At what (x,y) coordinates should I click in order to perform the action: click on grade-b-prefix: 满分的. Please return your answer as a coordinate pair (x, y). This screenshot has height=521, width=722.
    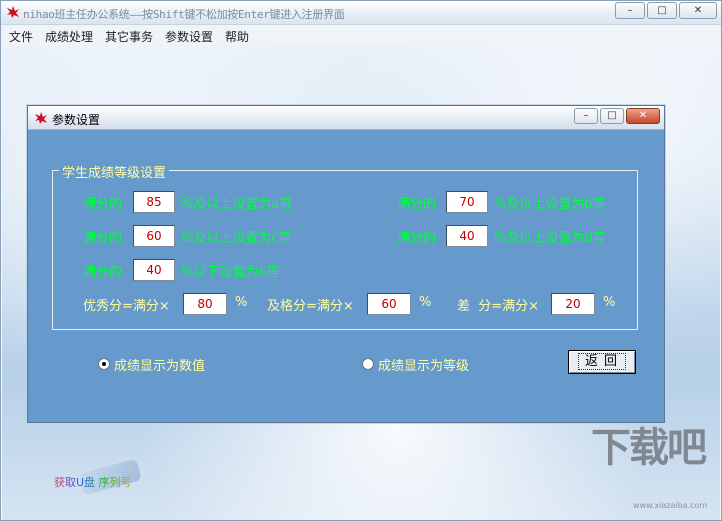
    Looking at the image, I should click on (417, 204).